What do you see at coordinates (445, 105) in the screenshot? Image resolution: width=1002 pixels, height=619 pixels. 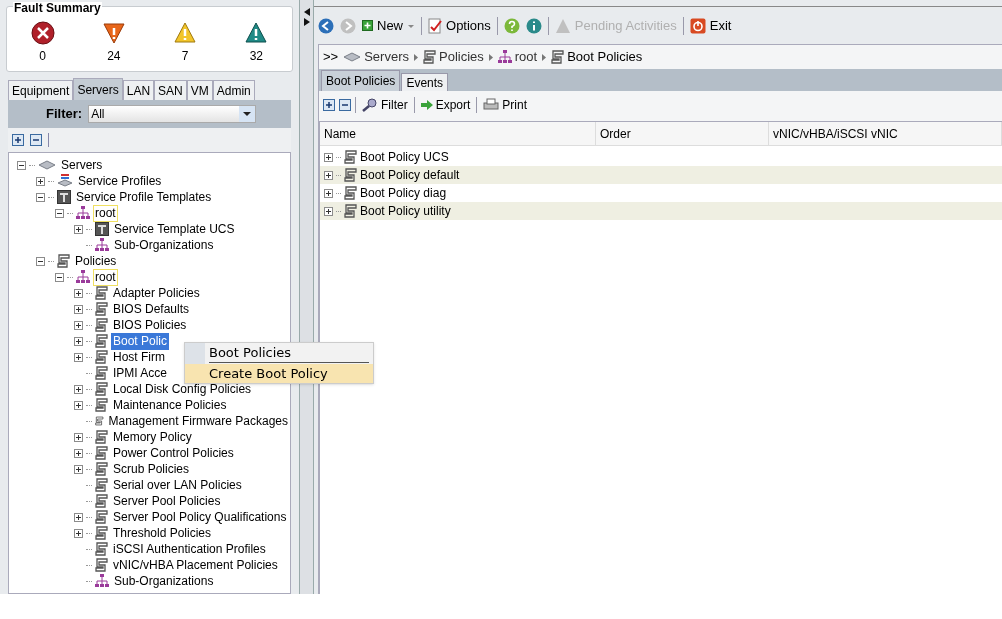 I see `export-button: Export` at bounding box center [445, 105].